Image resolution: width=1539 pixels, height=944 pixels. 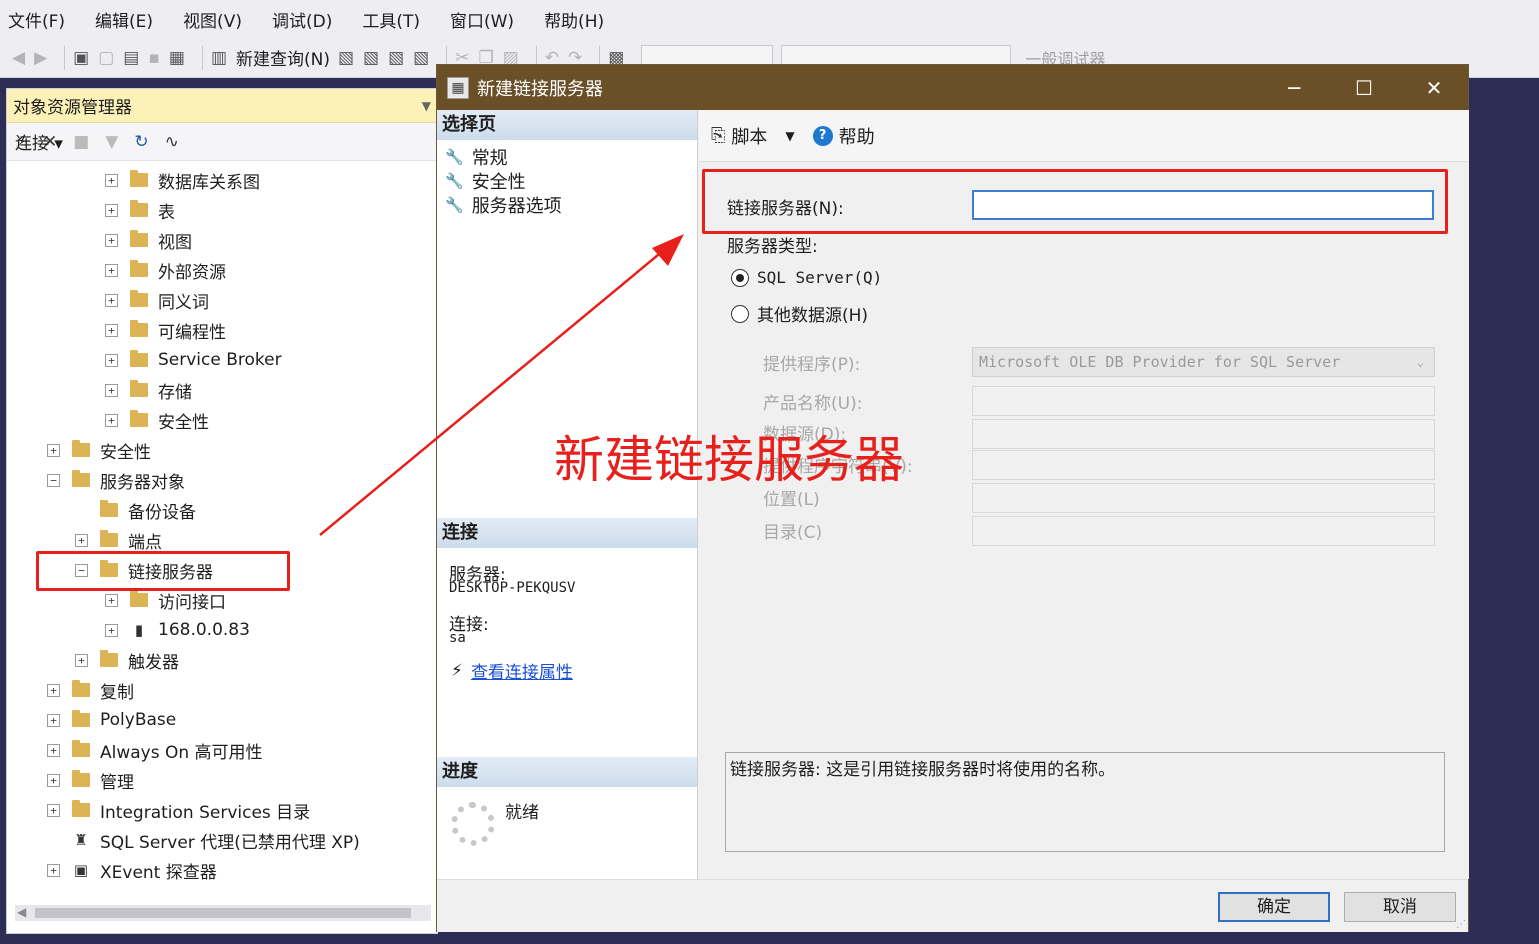 What do you see at coordinates (135, 510) in the screenshot?
I see `tree-item: 备份设备` at bounding box center [135, 510].